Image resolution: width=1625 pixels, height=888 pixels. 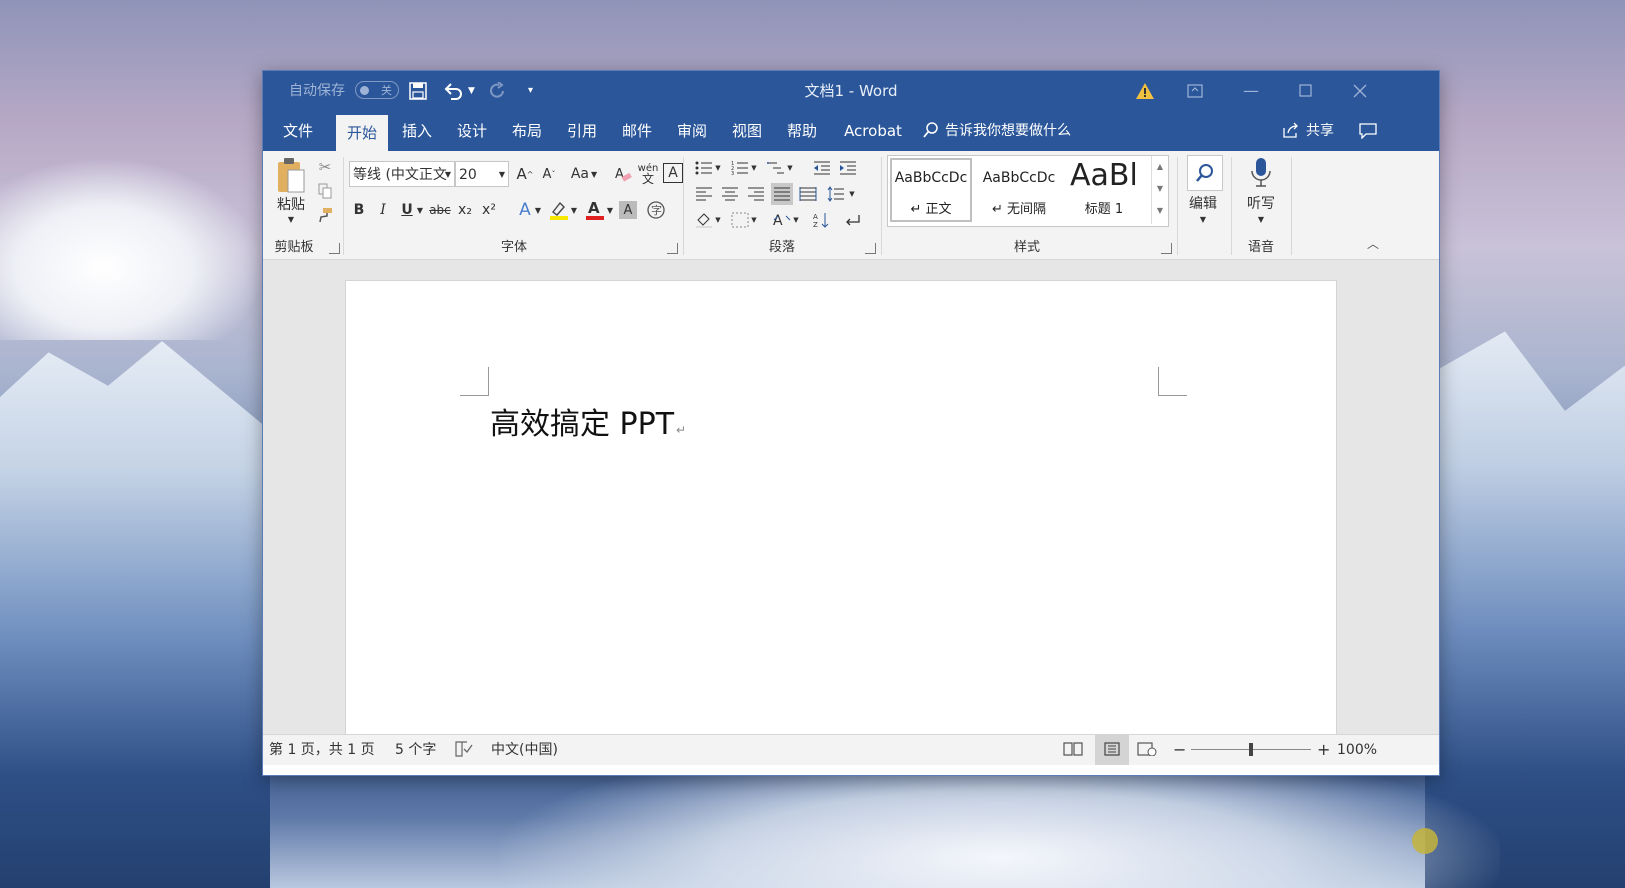 I want to click on ribbon-display-options-icon, so click(x=1195, y=91).